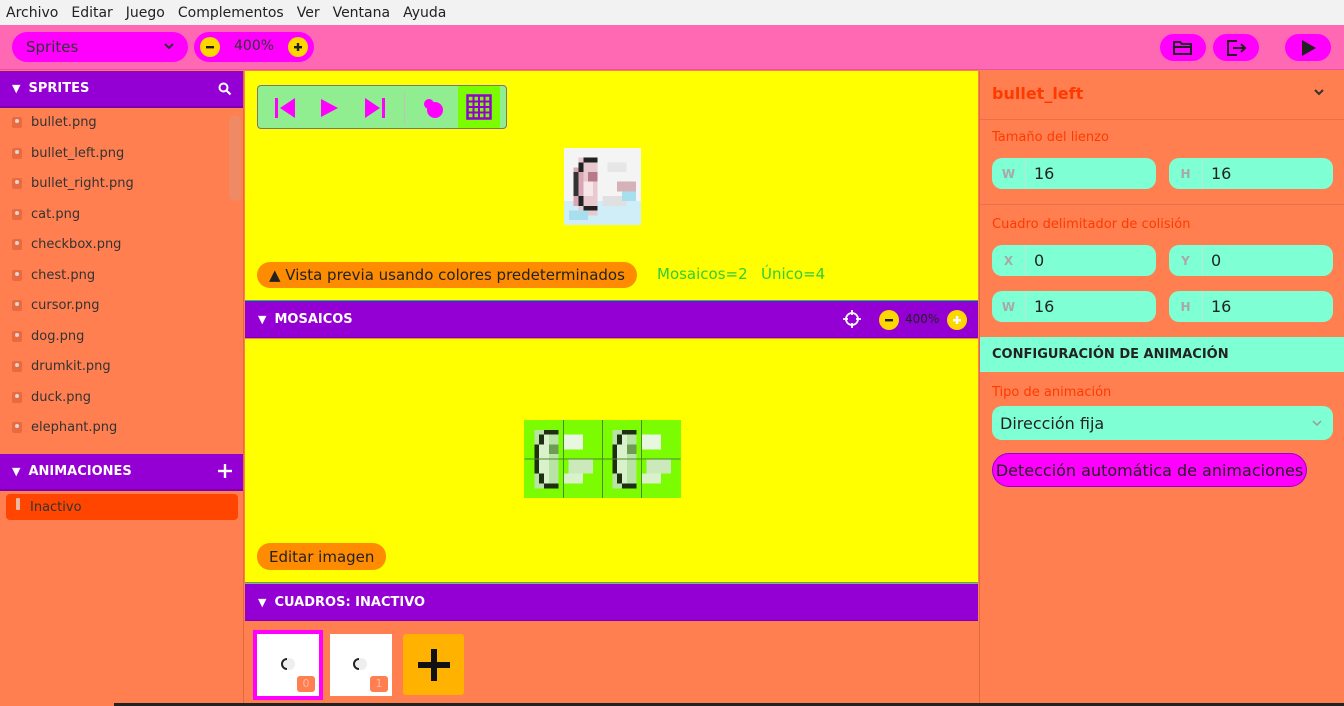 This screenshot has width=1344, height=706. I want to click on drag-handle-icon, so click(18, 504).